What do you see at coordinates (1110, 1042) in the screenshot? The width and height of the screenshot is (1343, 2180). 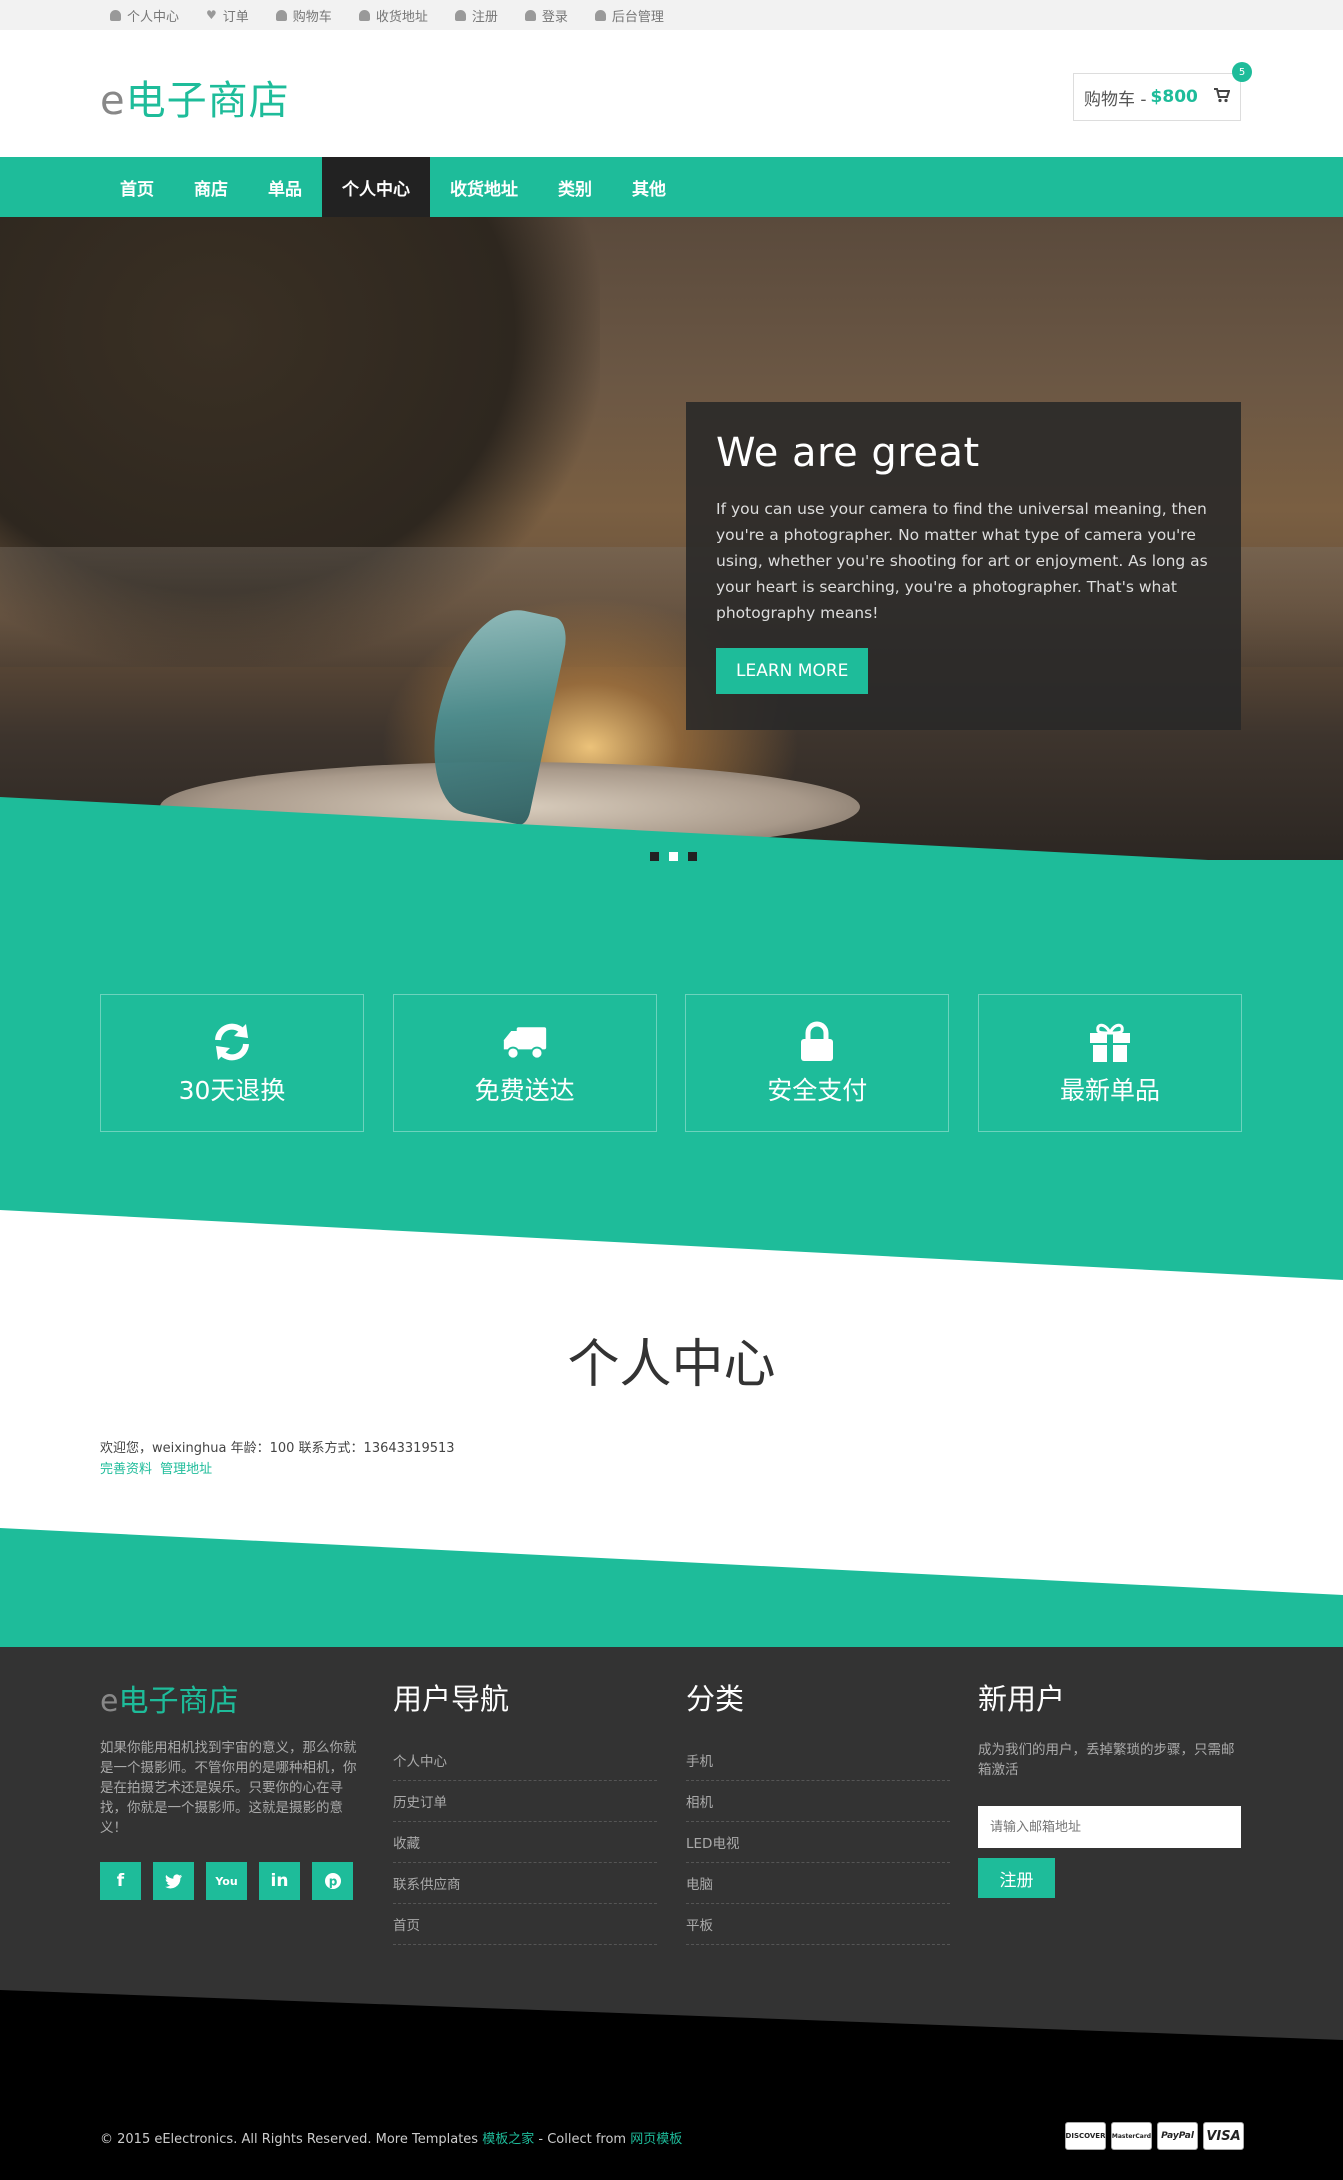 I see `gift-icon` at bounding box center [1110, 1042].